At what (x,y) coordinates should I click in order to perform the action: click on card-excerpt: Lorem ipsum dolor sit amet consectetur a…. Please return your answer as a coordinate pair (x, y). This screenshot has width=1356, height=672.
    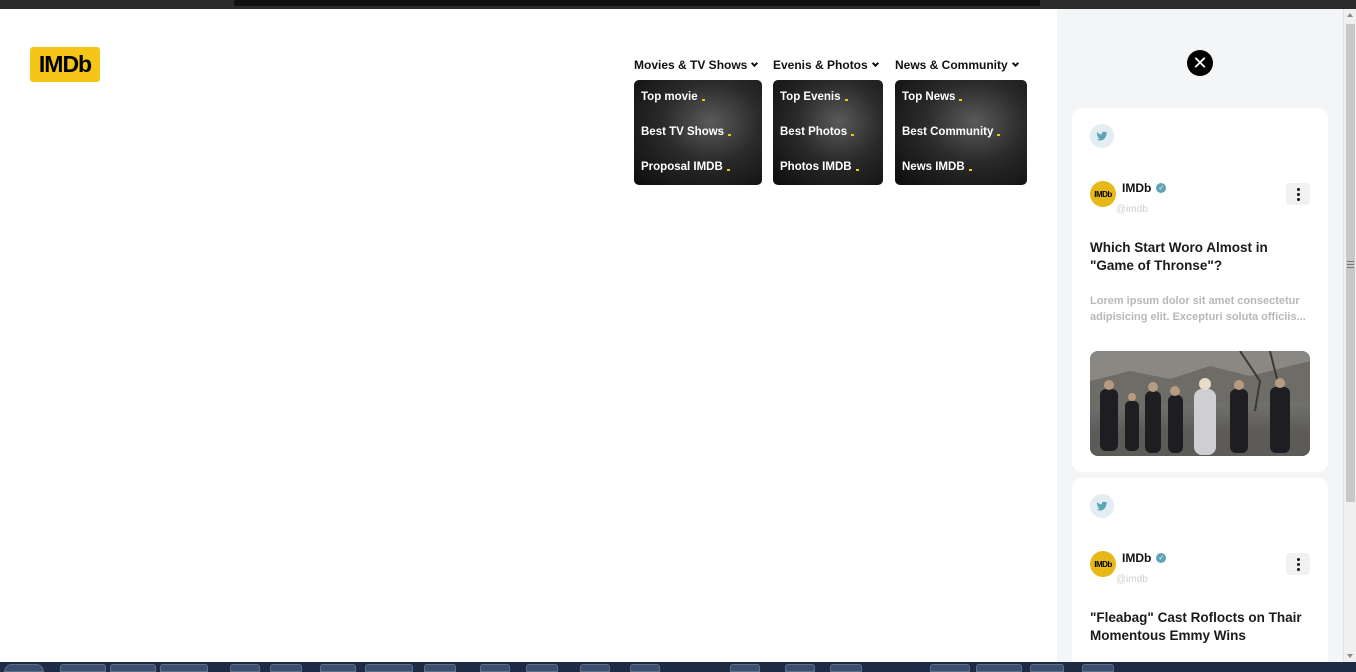
    Looking at the image, I should click on (1198, 309).